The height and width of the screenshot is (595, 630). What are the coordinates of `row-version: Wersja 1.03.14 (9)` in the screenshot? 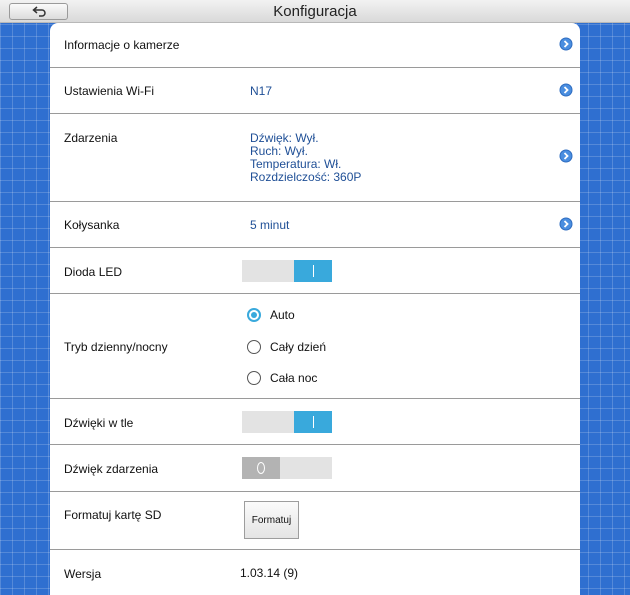 It's located at (315, 572).